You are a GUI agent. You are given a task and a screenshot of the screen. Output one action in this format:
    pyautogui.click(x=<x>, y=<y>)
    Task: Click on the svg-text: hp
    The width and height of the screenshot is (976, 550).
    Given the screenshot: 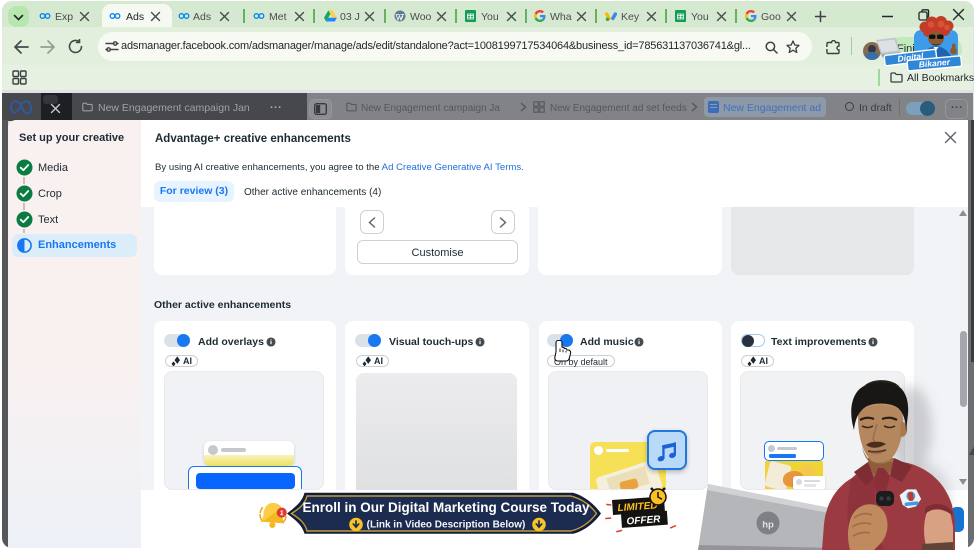 What is the action you would take?
    pyautogui.click(x=768, y=525)
    